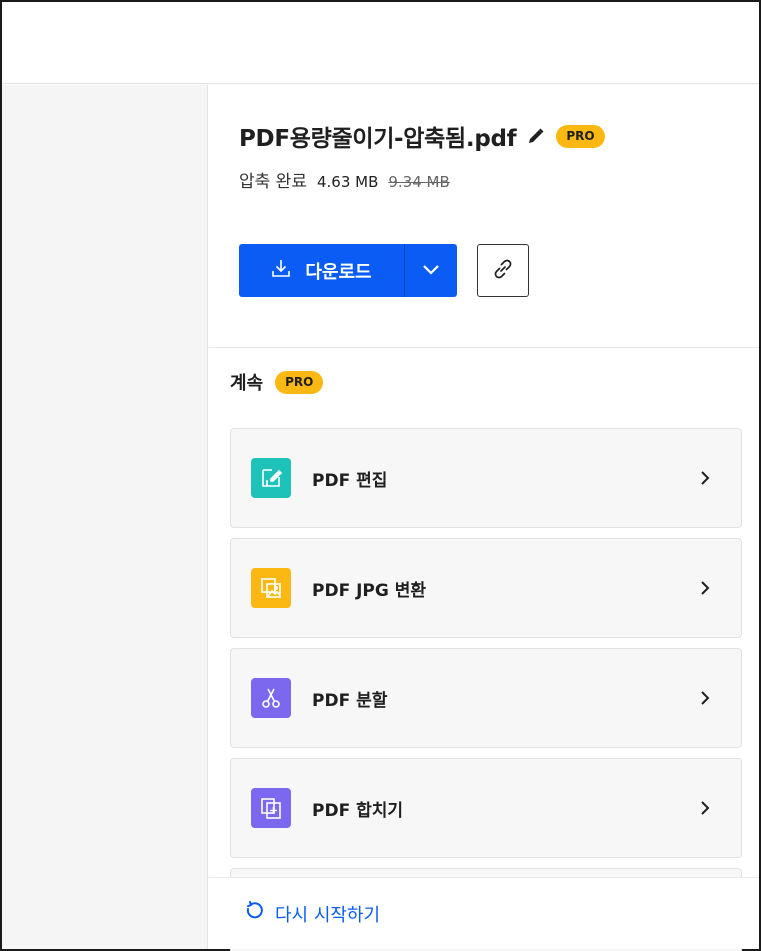 The image size is (761, 951). I want to click on pencil-icon, so click(536, 136).